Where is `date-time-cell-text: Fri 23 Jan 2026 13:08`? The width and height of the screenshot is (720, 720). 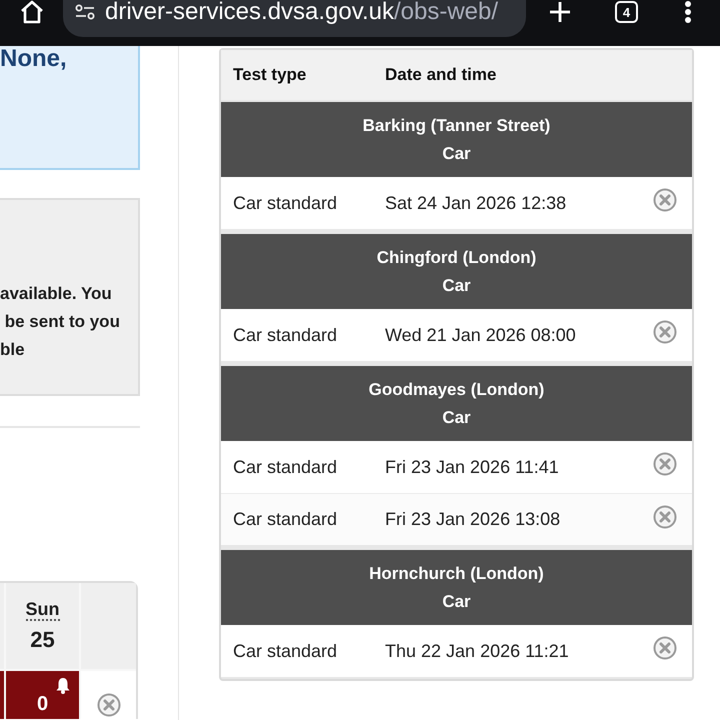
date-time-cell-text: Fri 23 Jan 2026 13:08 is located at coordinates (473, 519).